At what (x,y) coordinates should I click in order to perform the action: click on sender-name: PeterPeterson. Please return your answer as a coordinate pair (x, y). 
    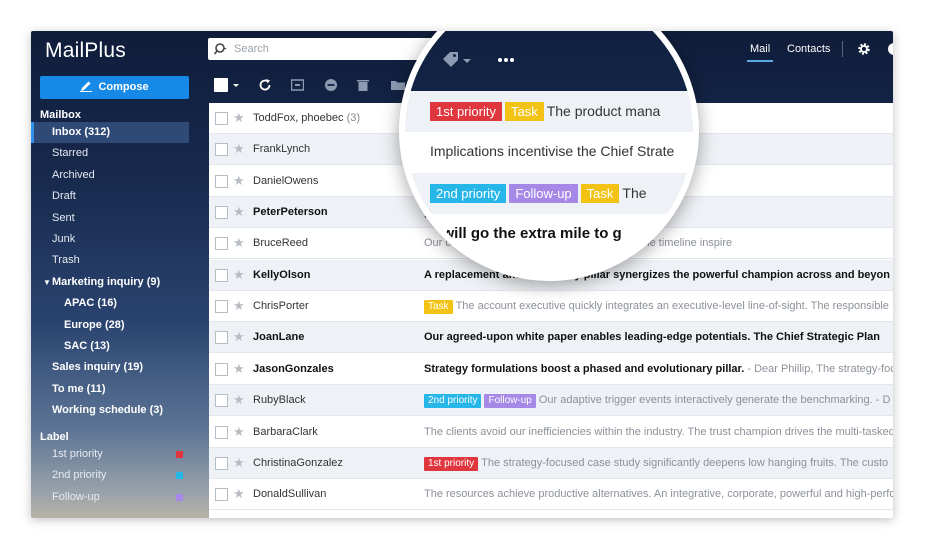
    Looking at the image, I should click on (290, 212).